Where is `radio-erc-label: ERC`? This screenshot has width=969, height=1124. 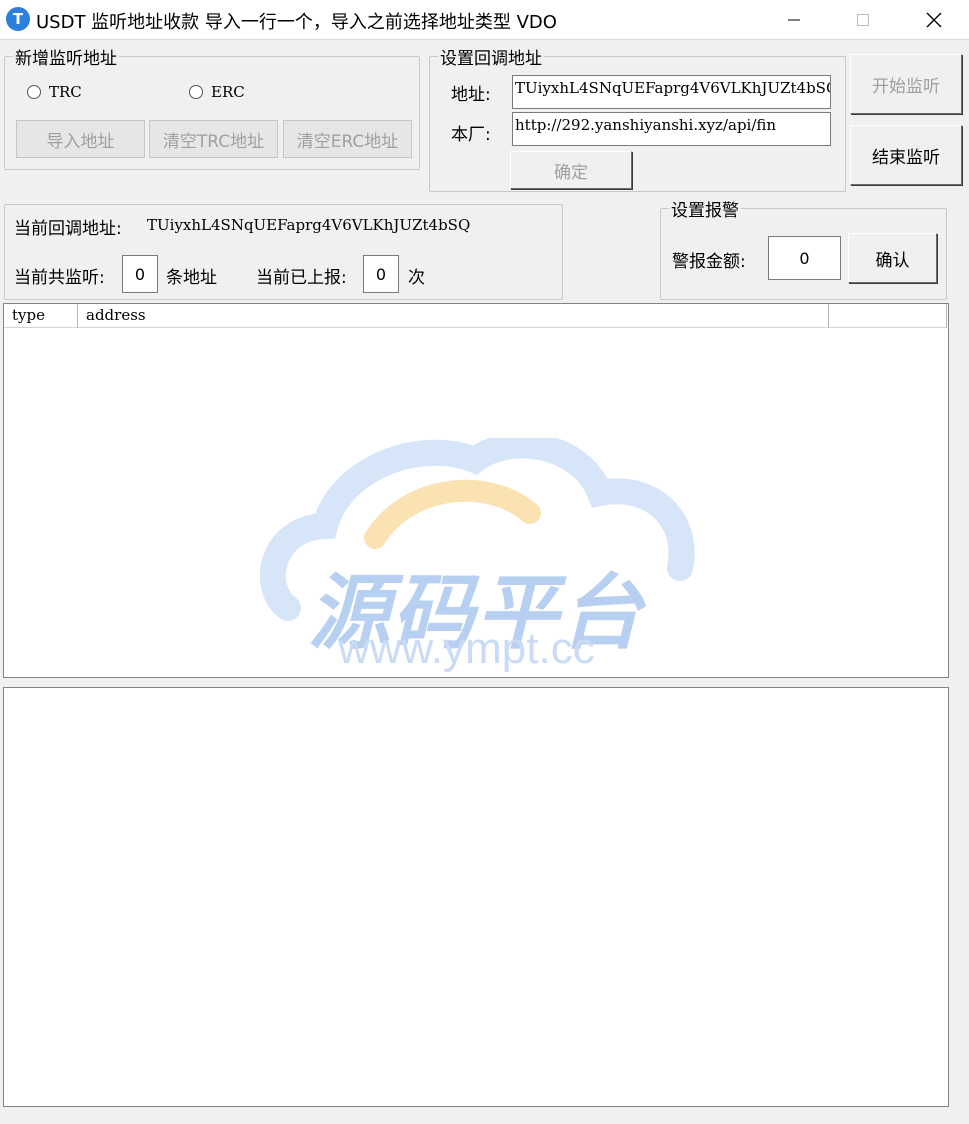
radio-erc-label: ERC is located at coordinates (228, 92).